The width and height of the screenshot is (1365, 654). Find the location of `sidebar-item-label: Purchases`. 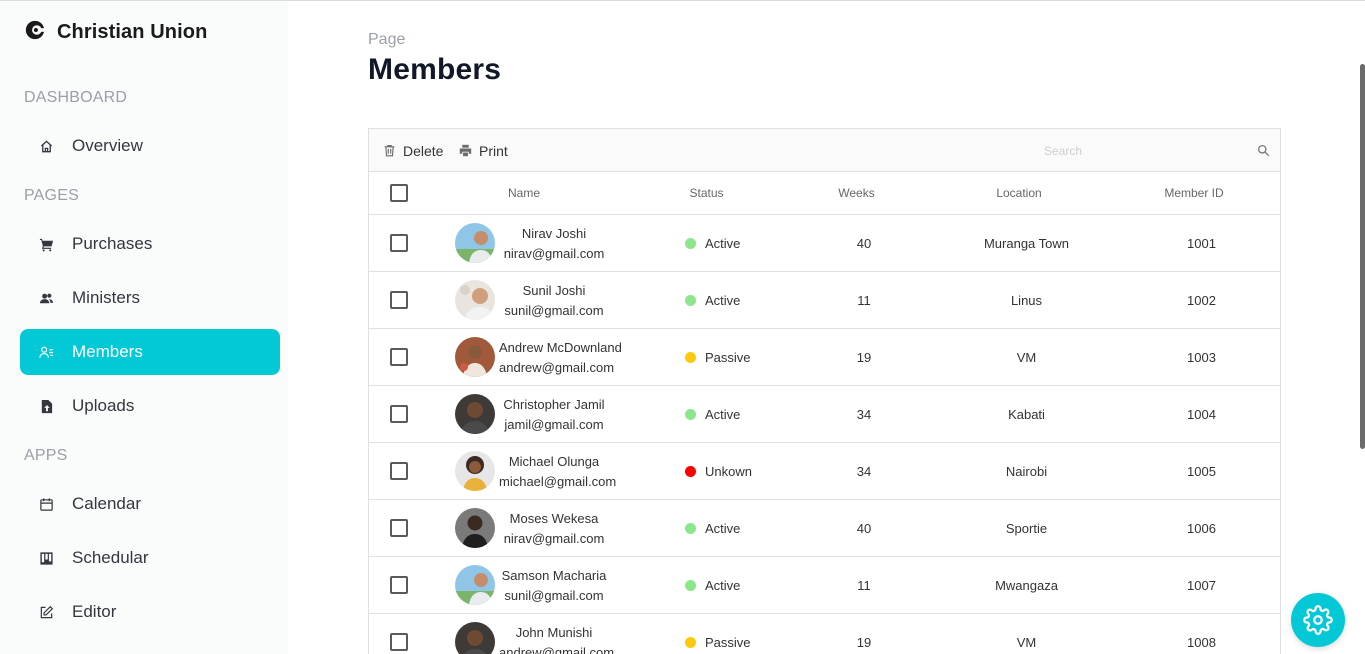

sidebar-item-label: Purchases is located at coordinates (112, 243).